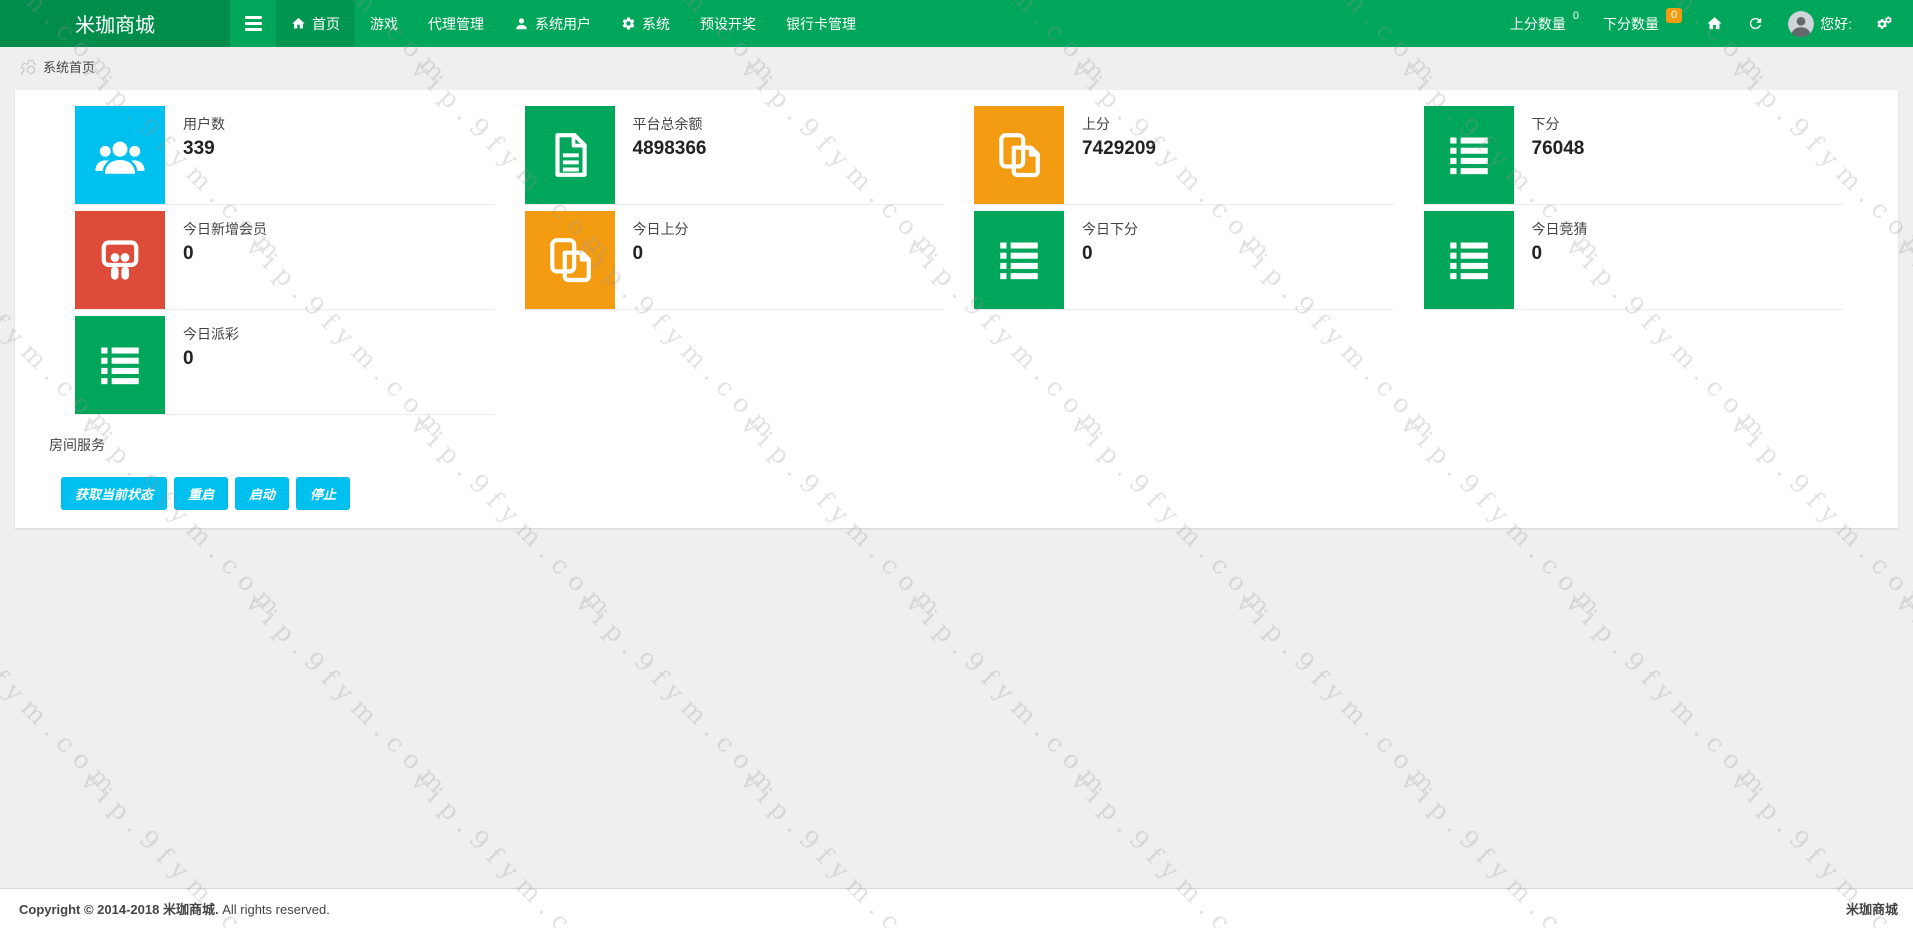 This screenshot has height=928, width=1913. Describe the element at coordinates (1575, 15) in the screenshot. I see `up-score-count-badge: 0` at that location.